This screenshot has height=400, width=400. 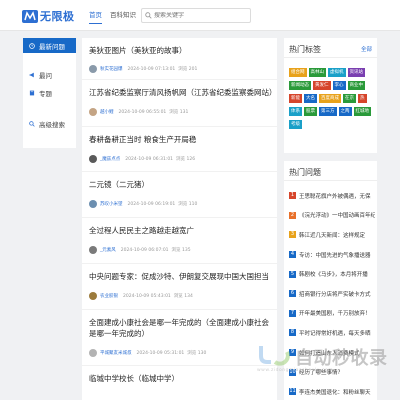 I want to click on hot-question-item: 8 平时记得常好机遇，每天多晒, so click(x=332, y=333).